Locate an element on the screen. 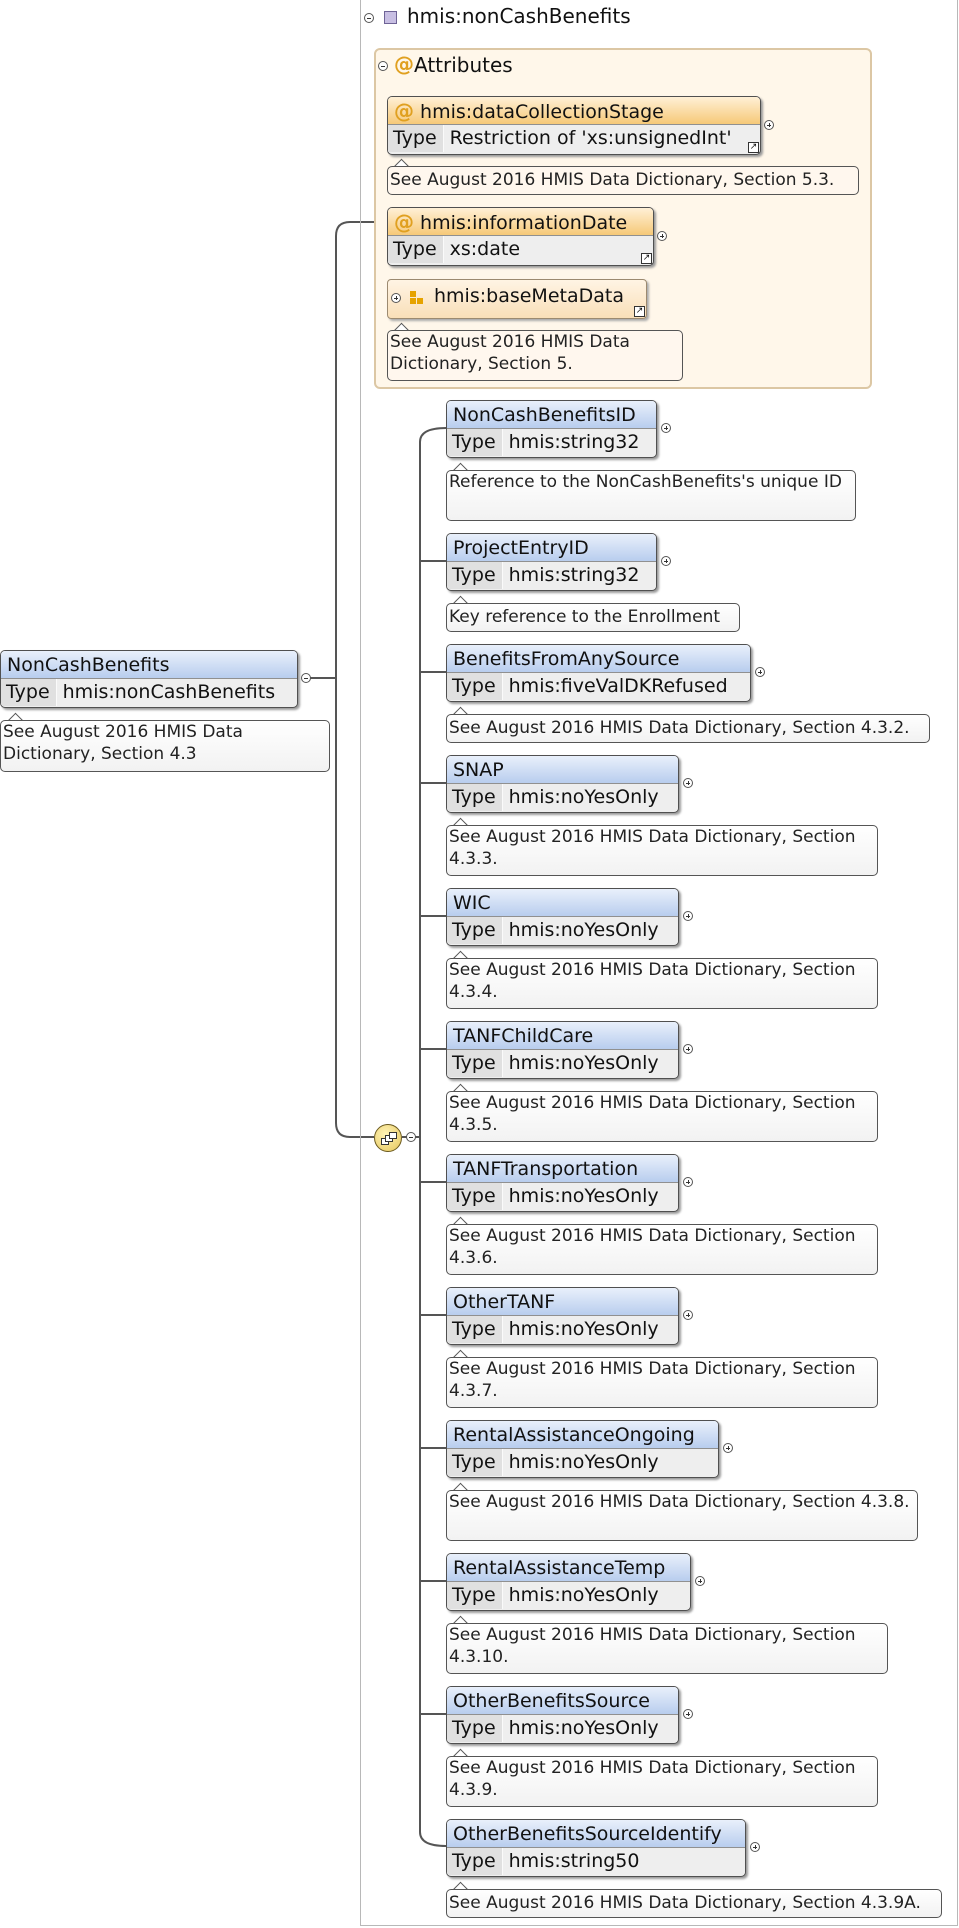 This screenshot has width=959, height=1928. element-name: BenefitsFromAnySource is located at coordinates (598, 659).